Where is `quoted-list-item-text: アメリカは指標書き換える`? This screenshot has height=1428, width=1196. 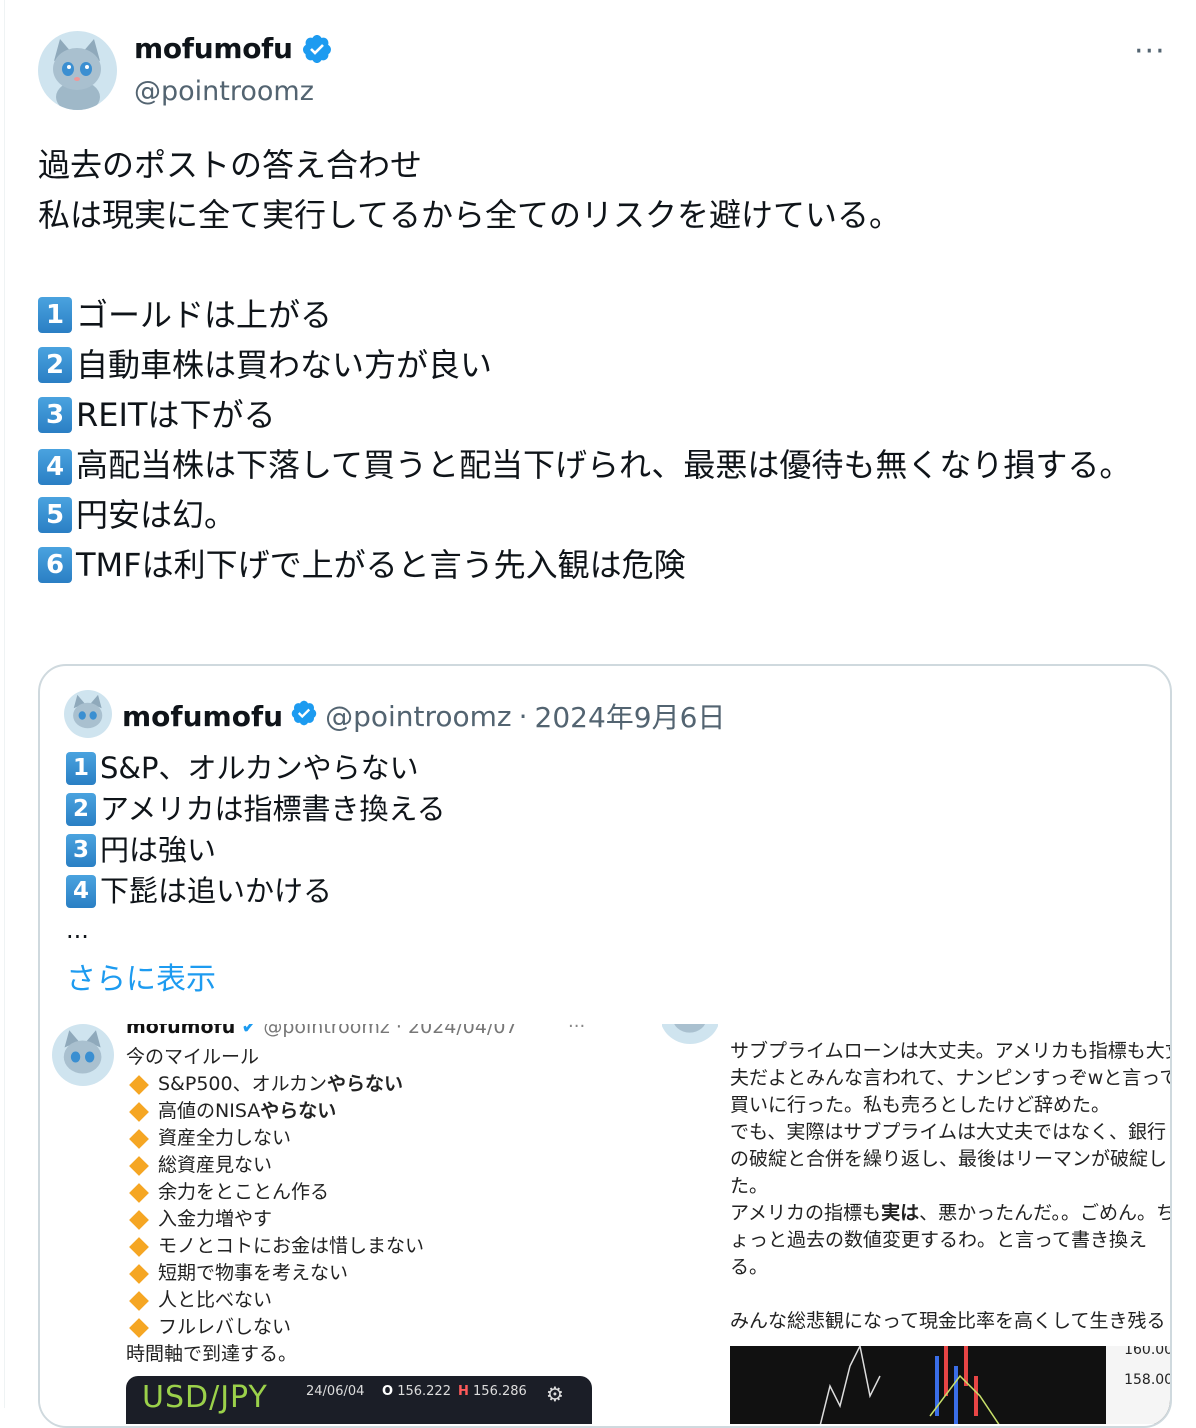 quoted-list-item-text: アメリカは指標書き換える is located at coordinates (273, 809).